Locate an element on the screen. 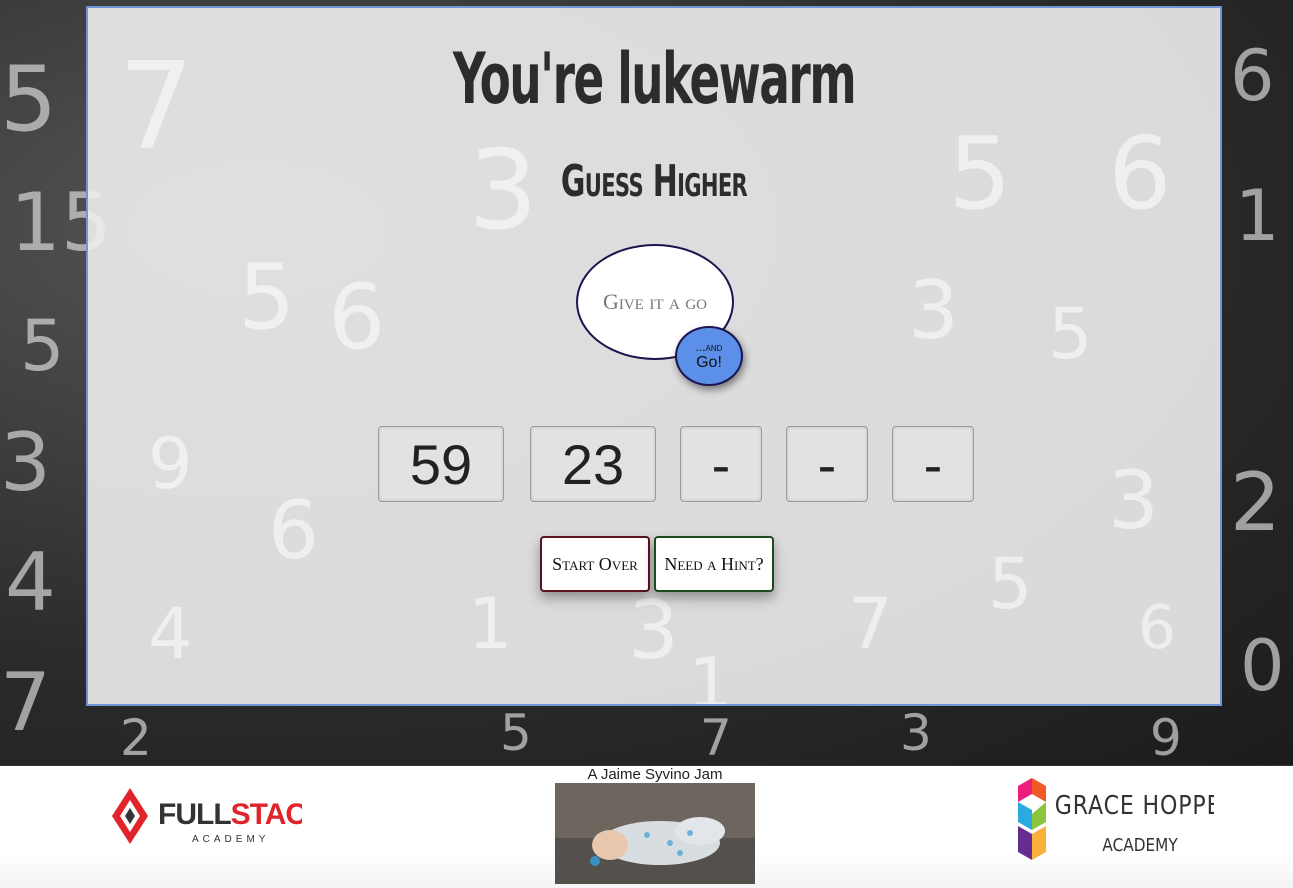  guess-input is located at coordinates (655, 302).